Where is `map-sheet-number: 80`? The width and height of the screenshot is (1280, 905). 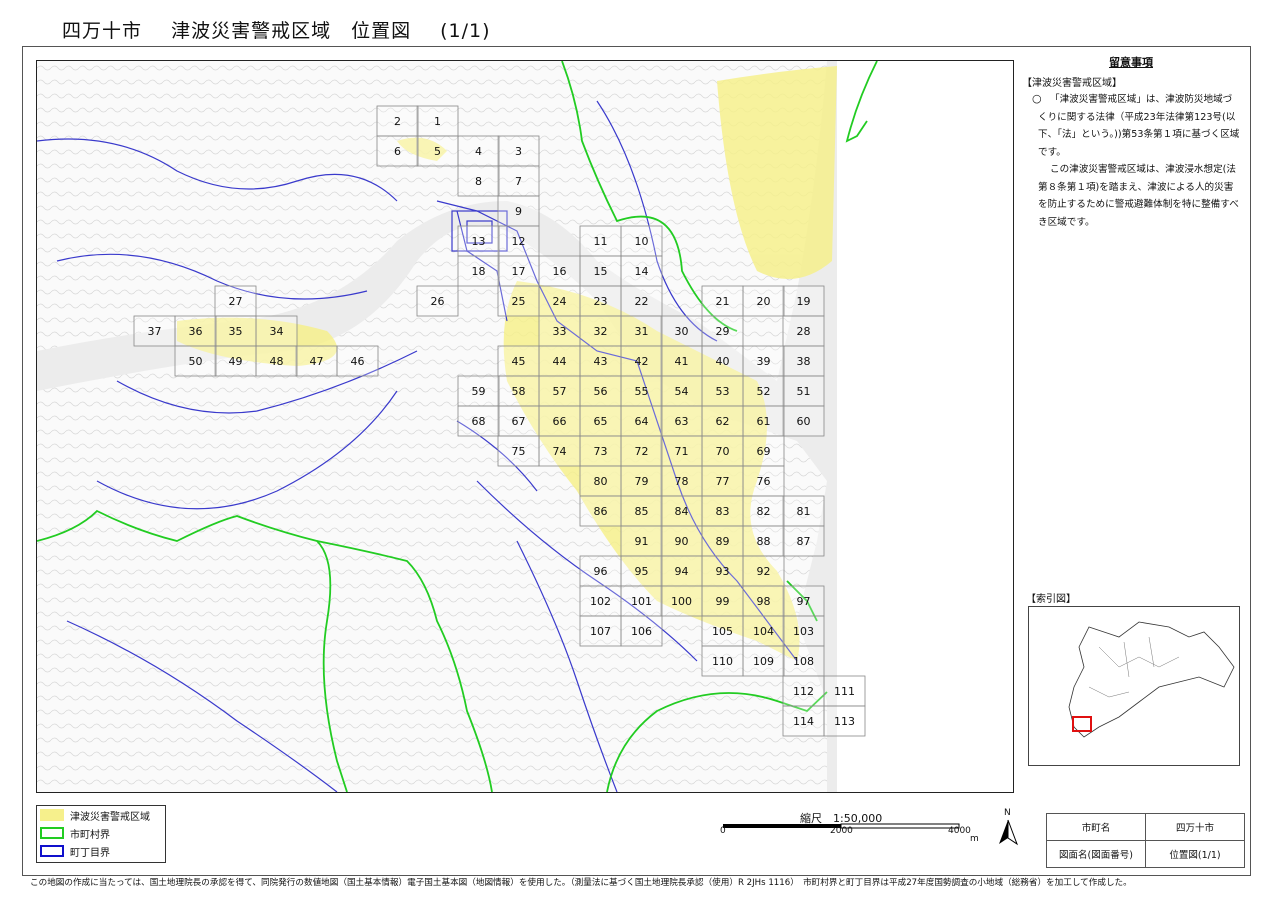 map-sheet-number: 80 is located at coordinates (601, 481).